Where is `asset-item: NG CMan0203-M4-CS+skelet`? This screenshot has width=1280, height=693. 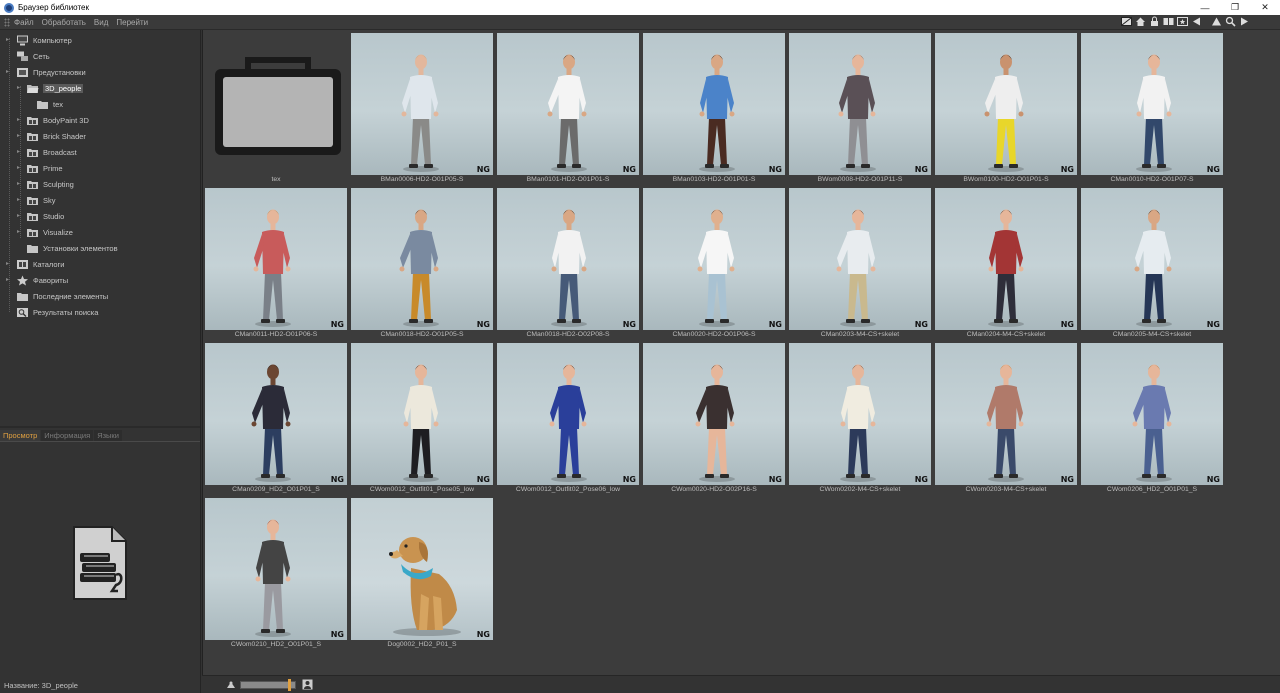
asset-item: NG CMan0203-M4-CS+skelet is located at coordinates (860, 264).